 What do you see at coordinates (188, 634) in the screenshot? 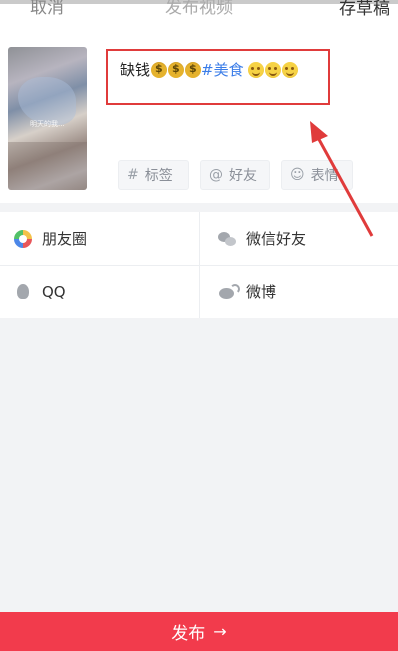
I see `publish-label: 发布` at bounding box center [188, 634].